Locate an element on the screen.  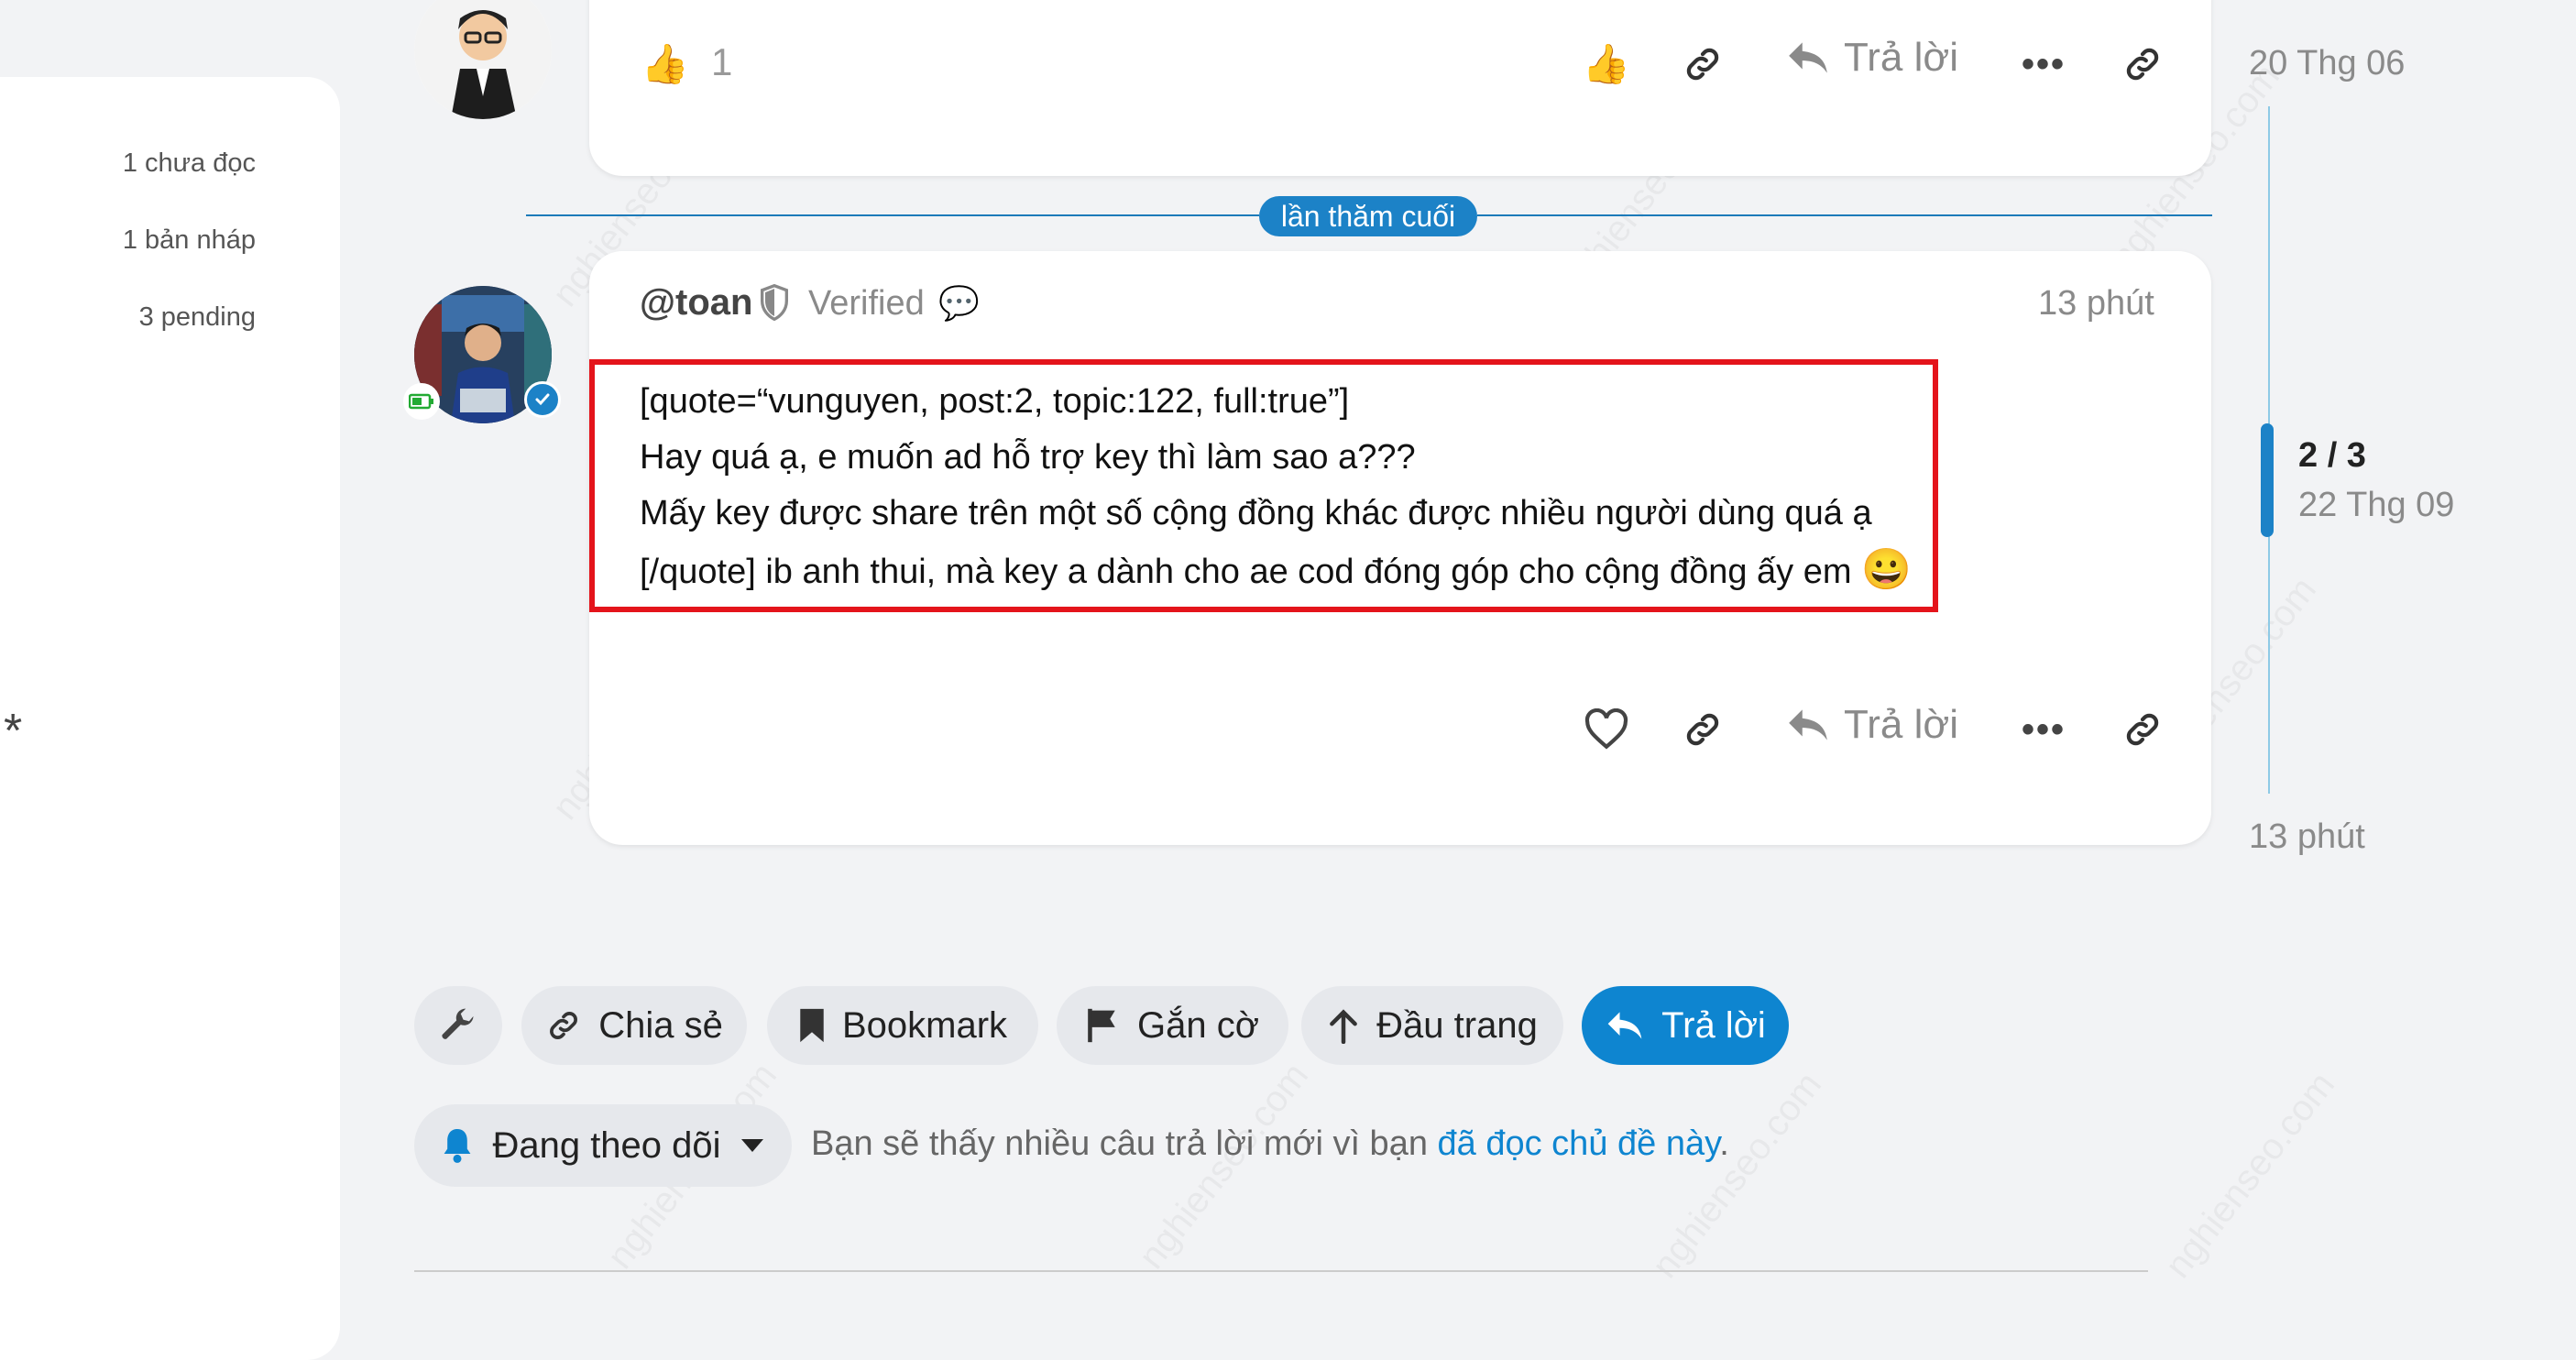
post-time: 13 phút is located at coordinates (2096, 304).